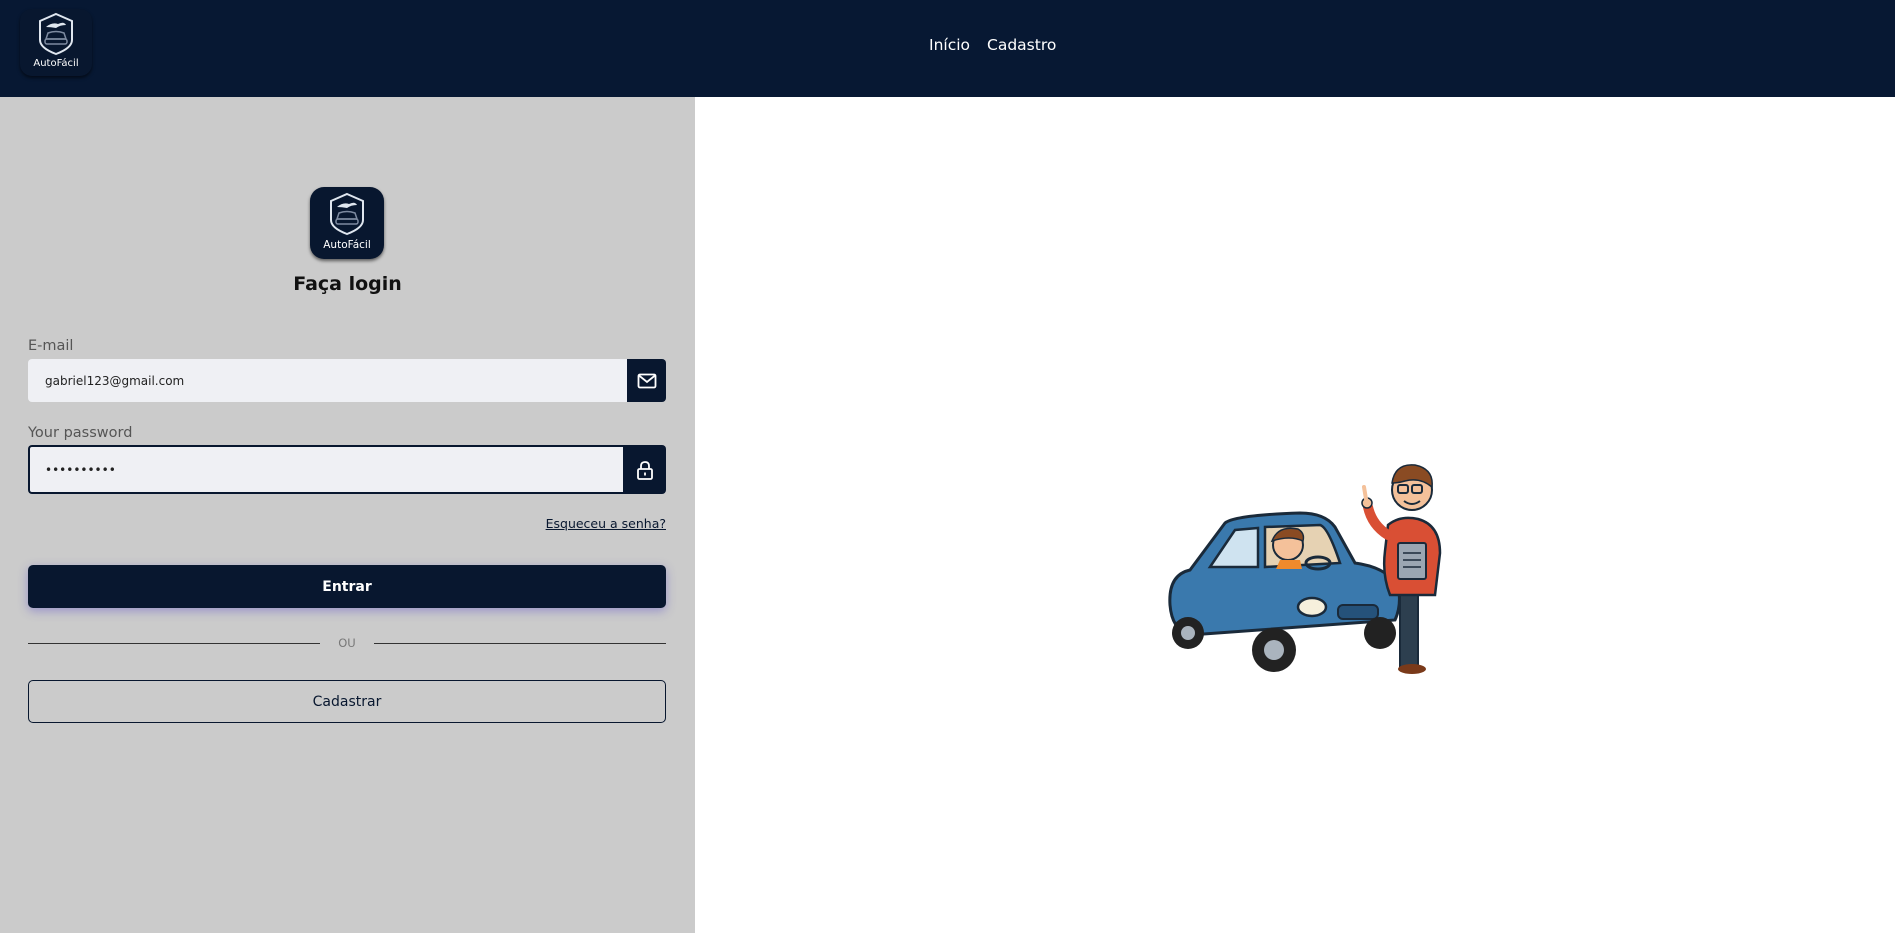  I want to click on forgot-password-link: Esqueceu a senha?, so click(606, 523).